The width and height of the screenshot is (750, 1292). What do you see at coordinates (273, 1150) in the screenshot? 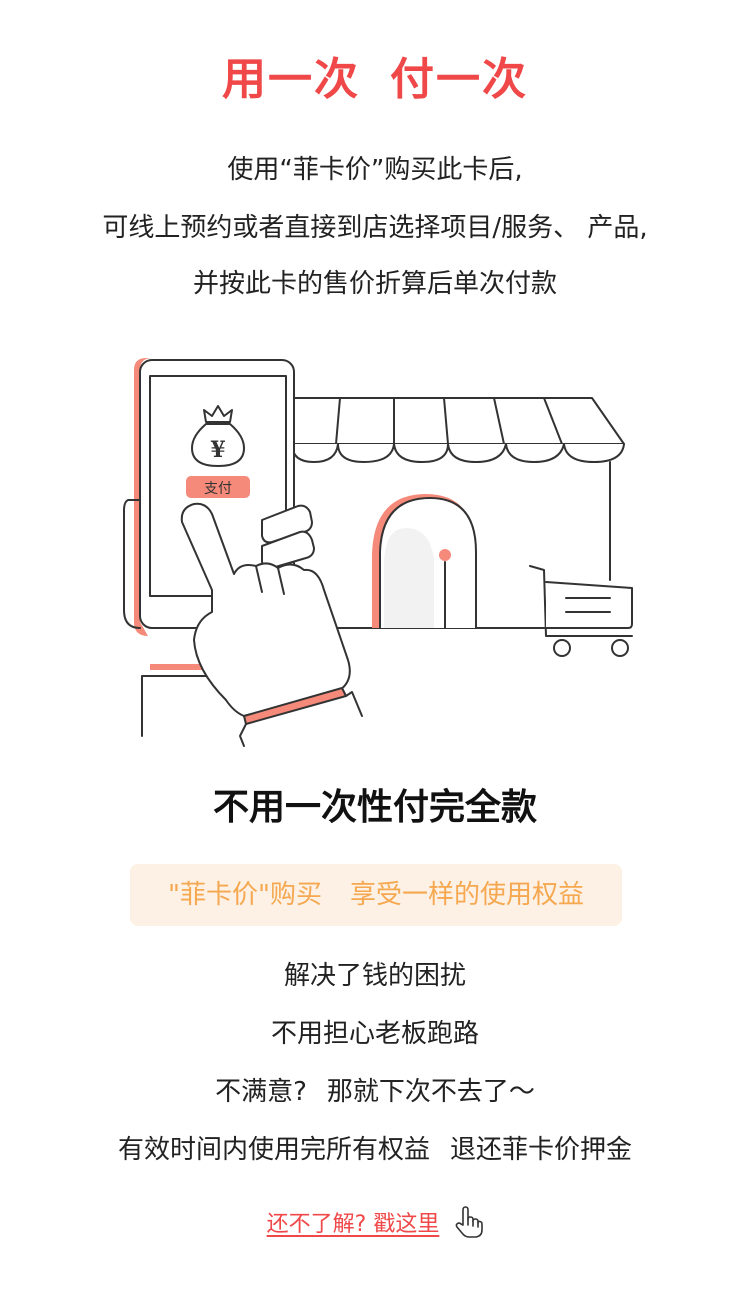
I see `benefit-line-4-part-1: 有效时间内使用完所有权益` at bounding box center [273, 1150].